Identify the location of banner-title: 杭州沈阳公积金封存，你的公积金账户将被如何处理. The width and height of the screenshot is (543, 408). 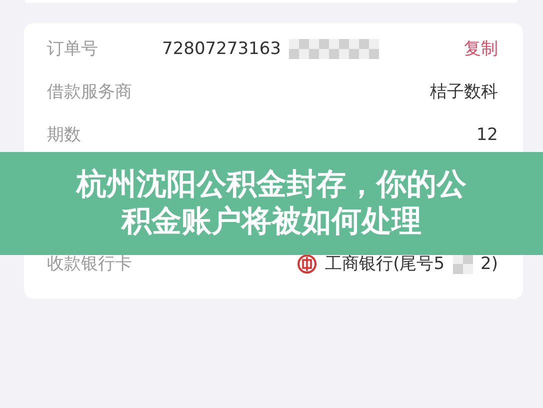
(271, 203).